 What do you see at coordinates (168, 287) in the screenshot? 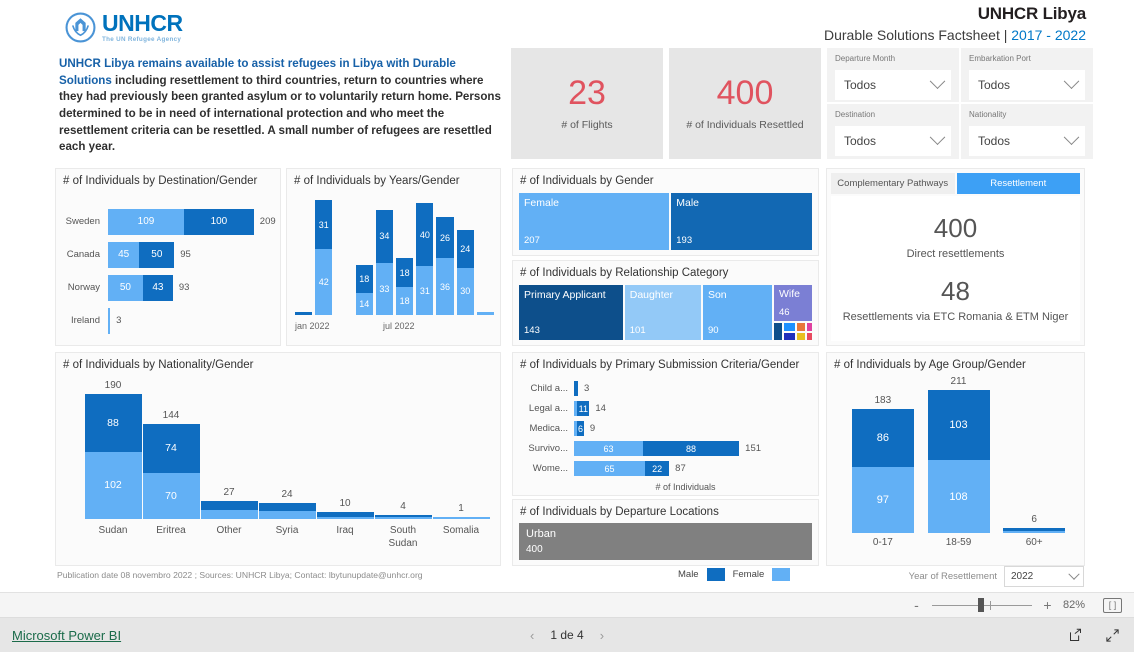
I see `chart-bar-row: Norway 50 43 93` at bounding box center [168, 287].